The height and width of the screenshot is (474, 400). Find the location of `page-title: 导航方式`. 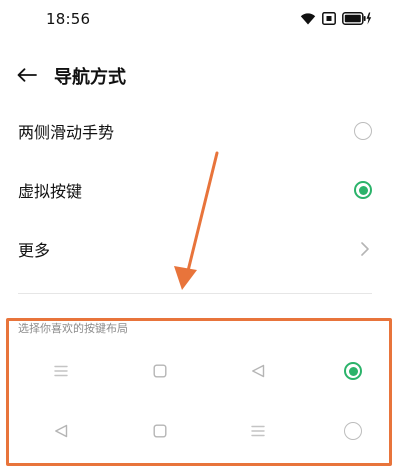

page-title: 导航方式 is located at coordinates (90, 77).